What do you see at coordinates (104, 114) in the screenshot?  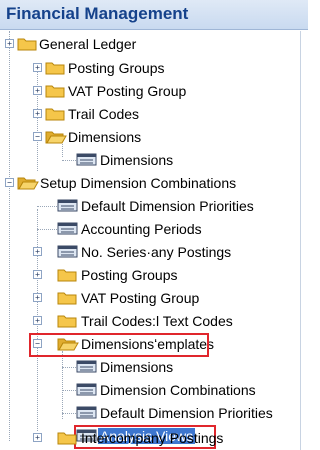 I see `tree-item-label: Trail Codes` at bounding box center [104, 114].